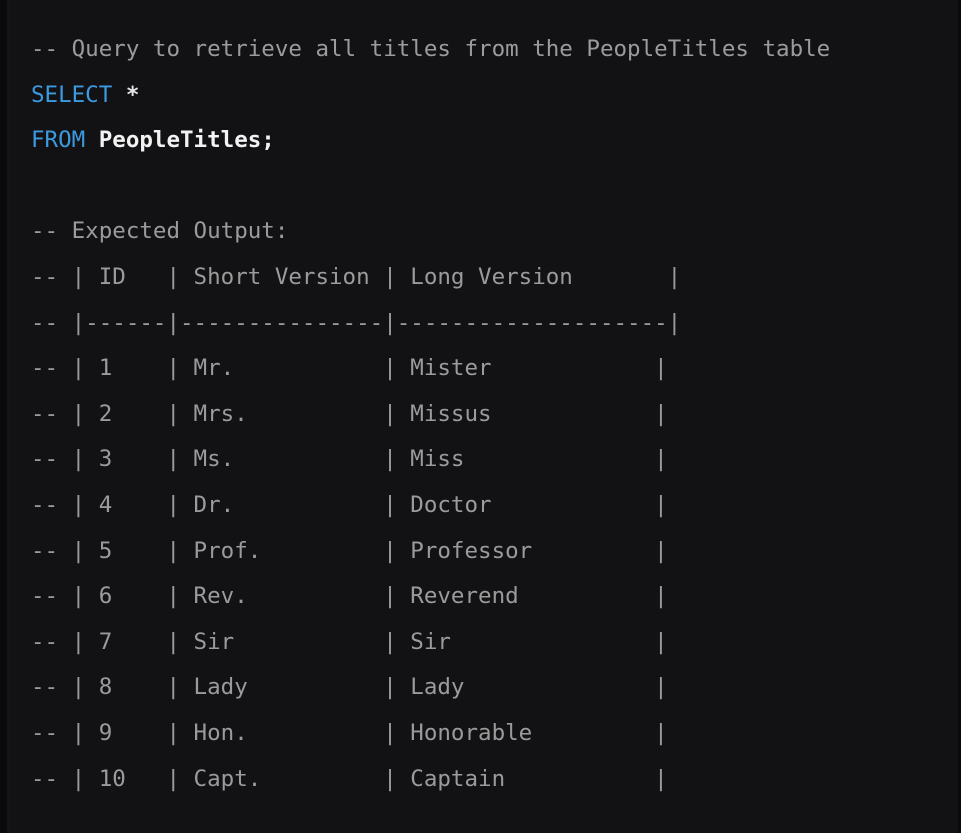  What do you see at coordinates (186, 140) in the screenshot?
I see `sql-table-name: PeopleTitles;` at bounding box center [186, 140].